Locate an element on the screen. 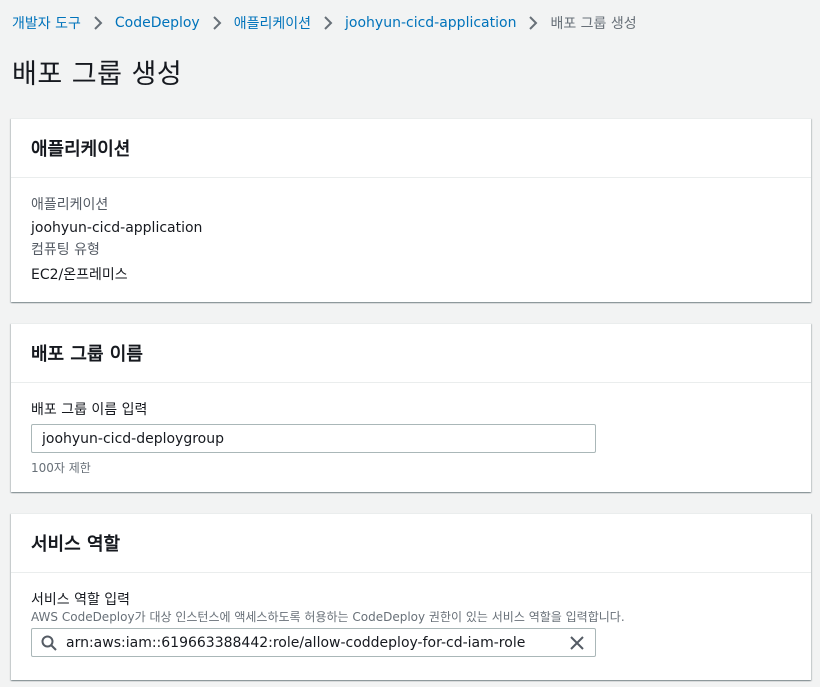  application-label: 애플리케이션 is located at coordinates (70, 205).